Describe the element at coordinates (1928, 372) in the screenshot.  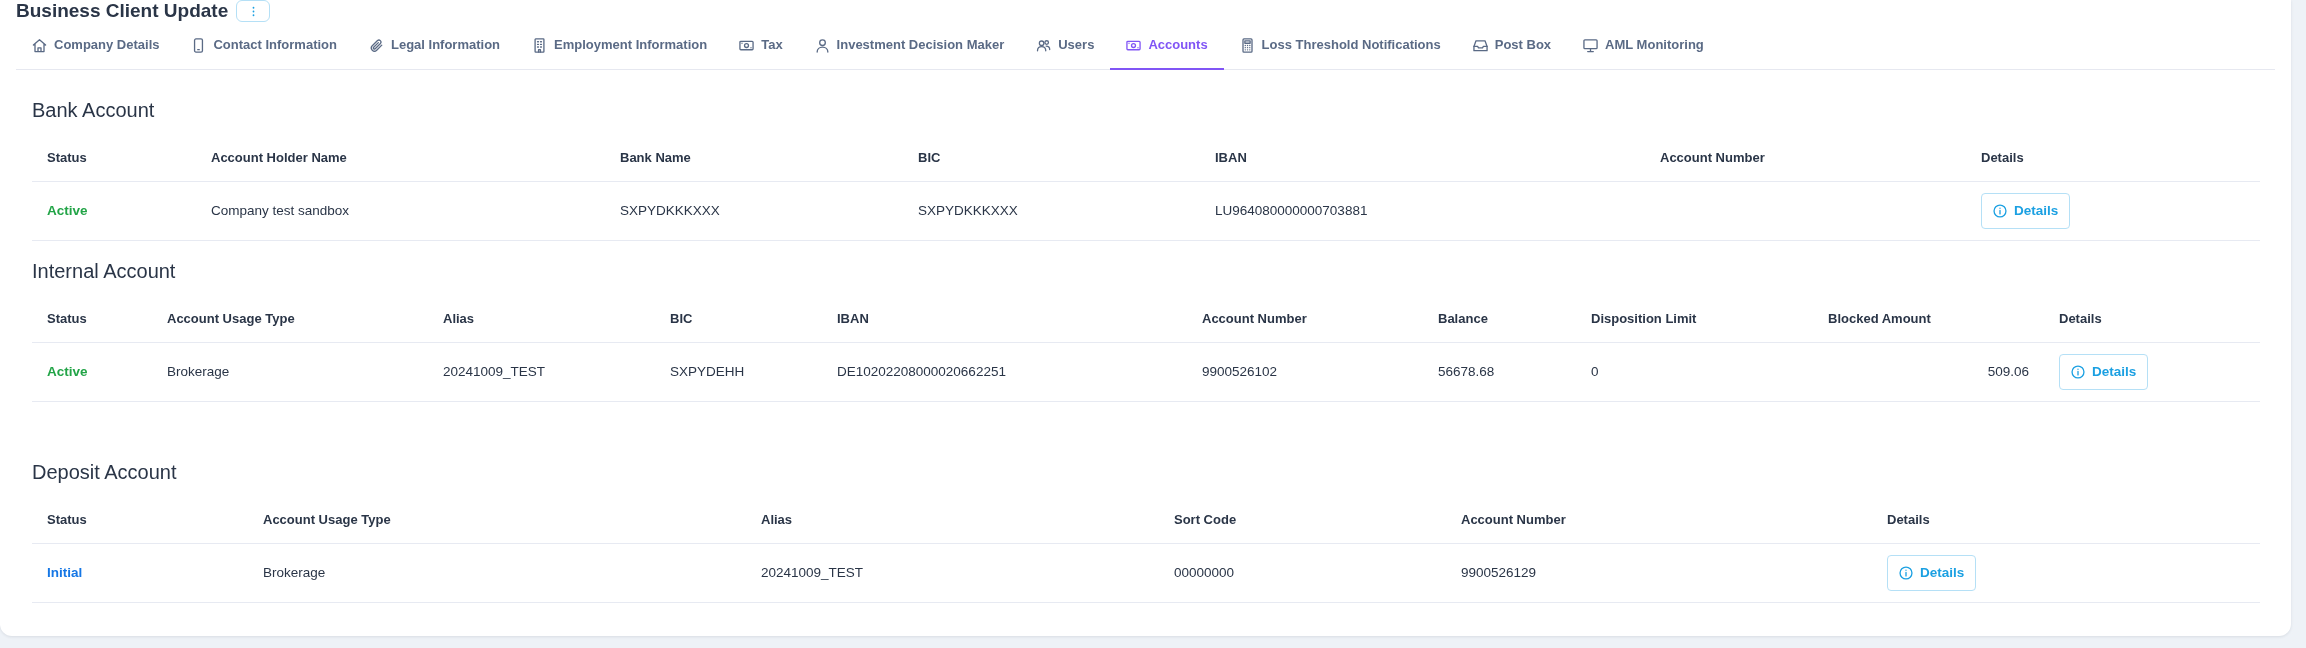
I see `table-cell: 509.06` at that location.